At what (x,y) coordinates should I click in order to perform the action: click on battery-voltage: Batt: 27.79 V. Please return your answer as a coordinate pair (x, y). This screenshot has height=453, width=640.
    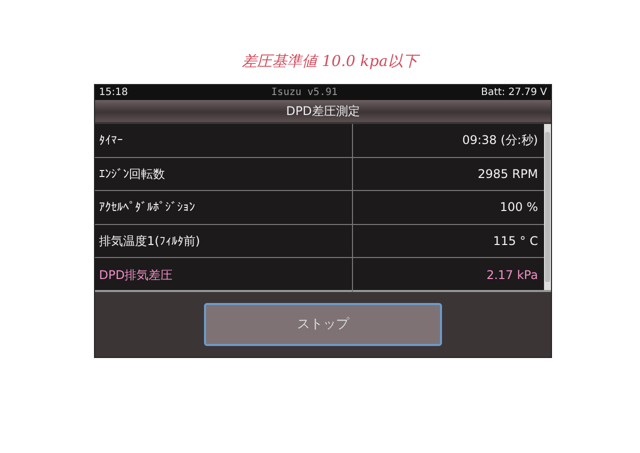
    Looking at the image, I should click on (513, 93).